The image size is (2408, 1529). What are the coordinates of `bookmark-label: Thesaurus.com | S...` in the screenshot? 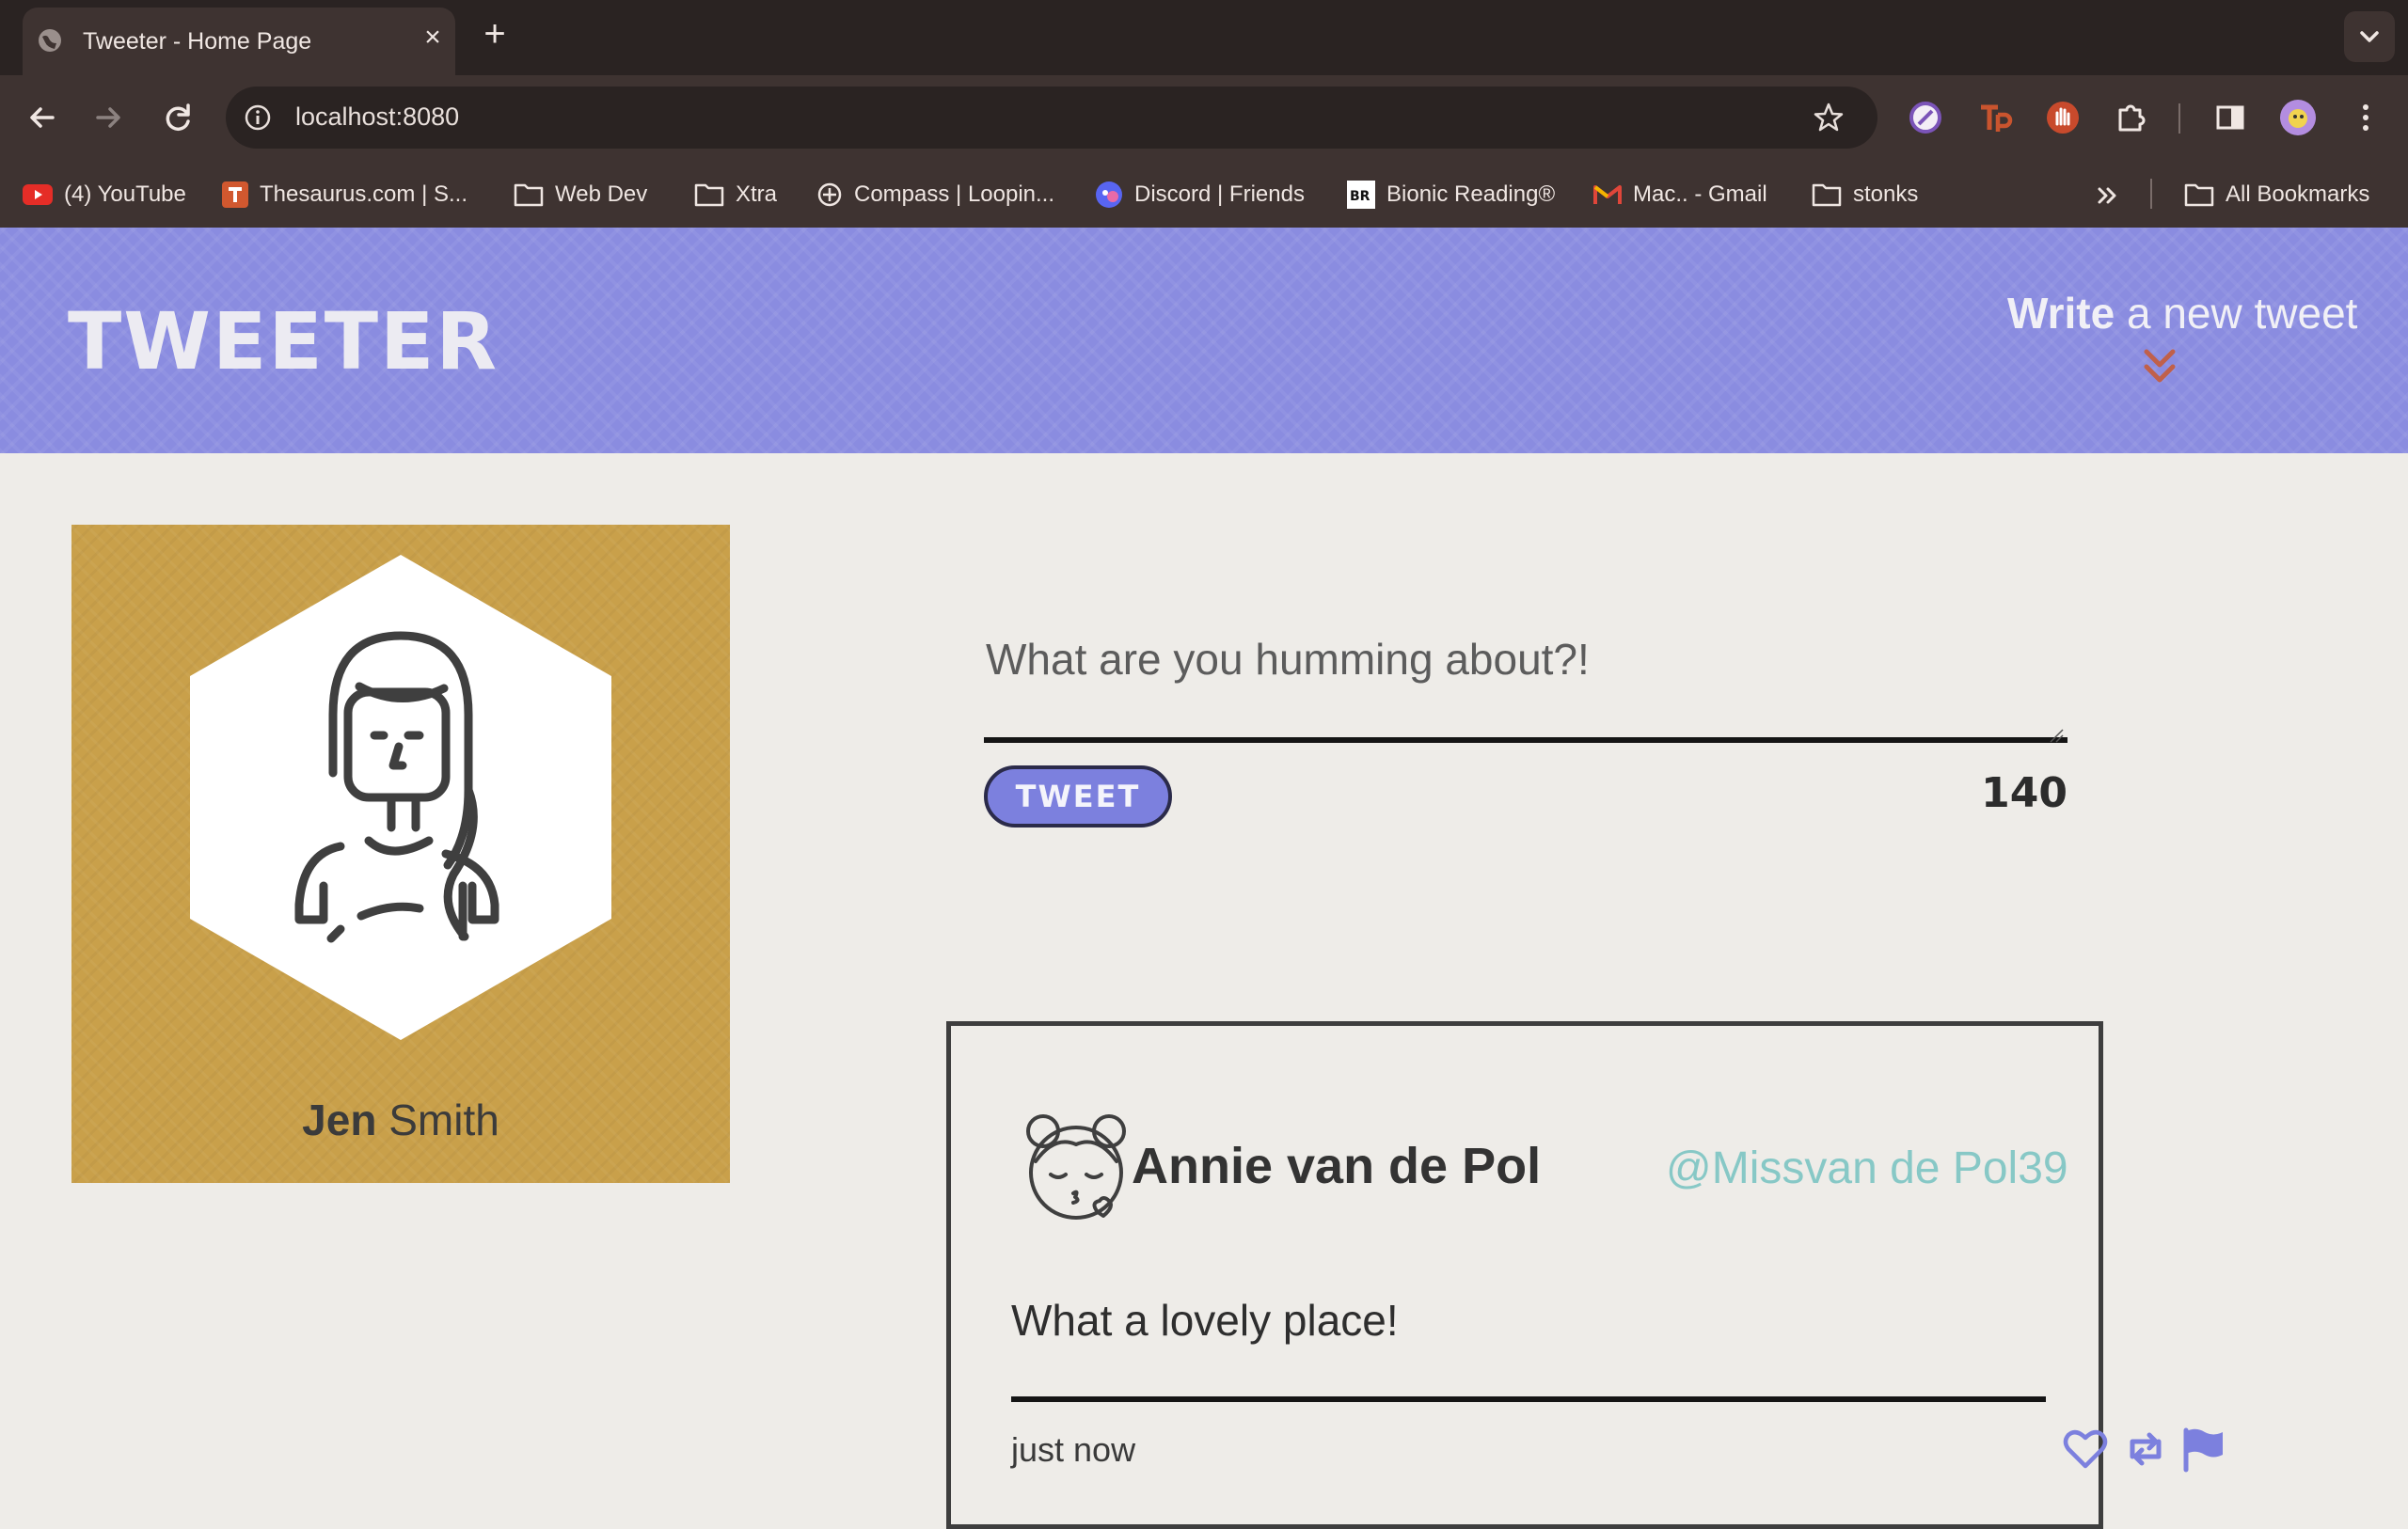 It's located at (364, 194).